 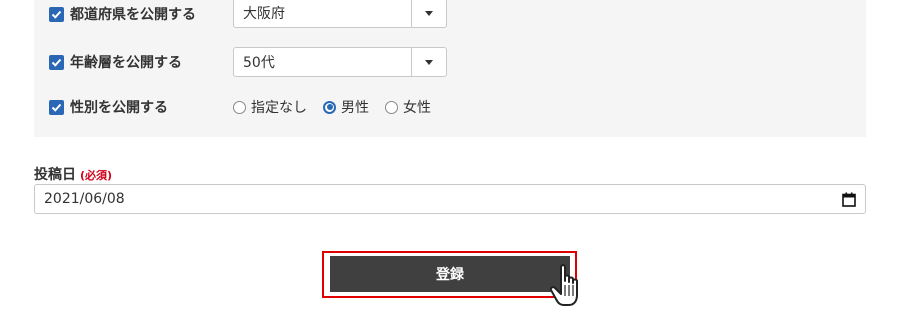 What do you see at coordinates (346, 107) in the screenshot?
I see `gender-option-male: 男性` at bounding box center [346, 107].